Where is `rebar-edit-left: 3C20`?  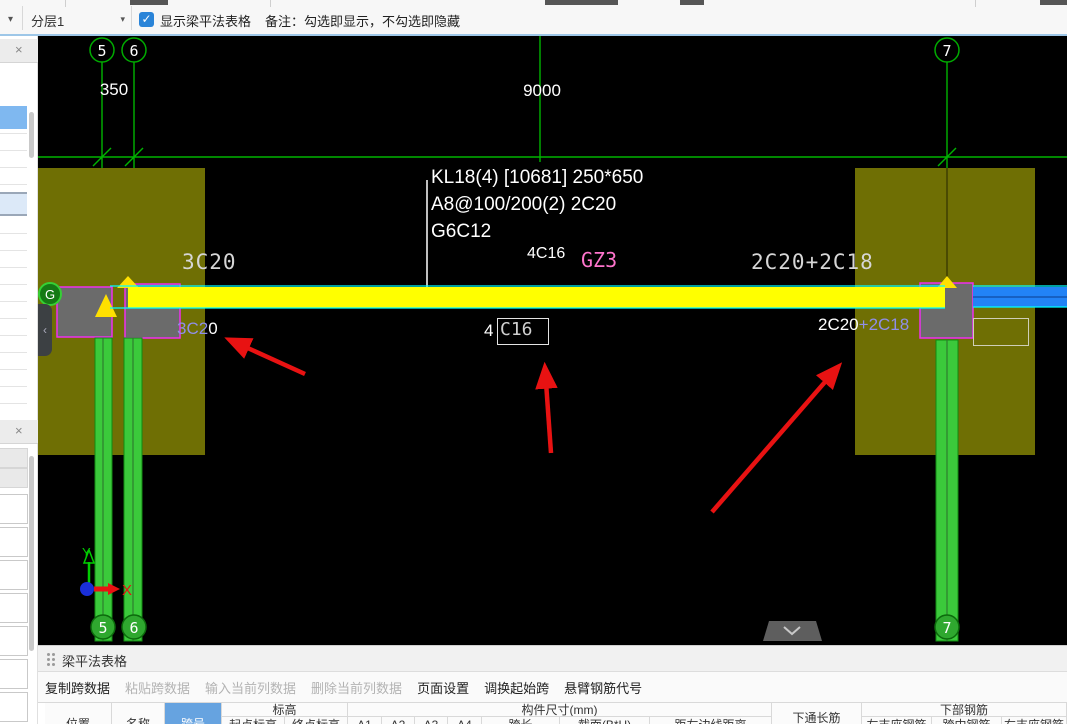 rebar-edit-left: 3C20 is located at coordinates (197, 329).